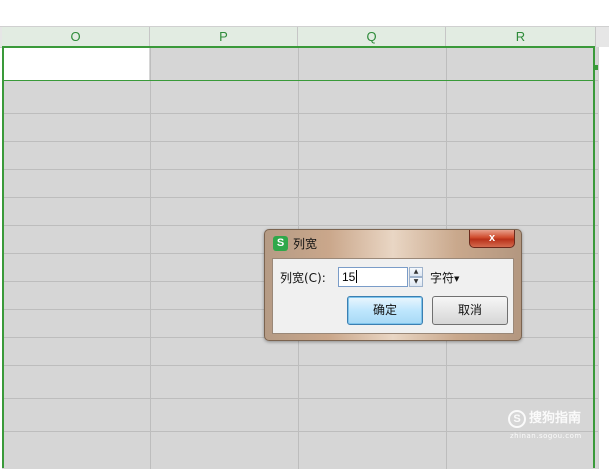 This screenshot has width=609, height=469. I want to click on sogou-logo-icon: S, so click(517, 419).